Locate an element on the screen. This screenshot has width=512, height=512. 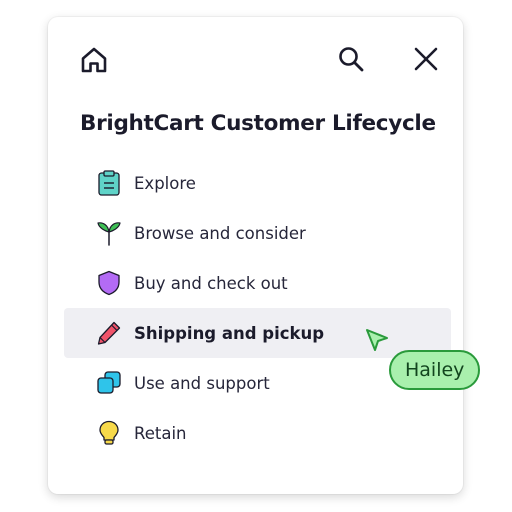
close-button is located at coordinates (426, 59).